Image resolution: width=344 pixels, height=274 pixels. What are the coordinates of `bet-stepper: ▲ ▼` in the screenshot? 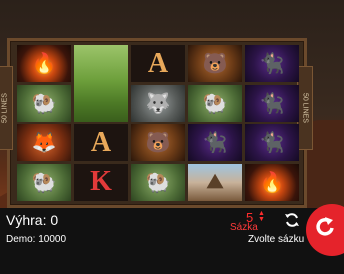 It's located at (261, 216).